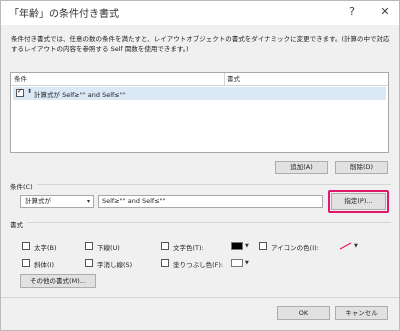  What do you see at coordinates (301, 167) in the screenshot?
I see `add-button: 追加(A)` at bounding box center [301, 167].